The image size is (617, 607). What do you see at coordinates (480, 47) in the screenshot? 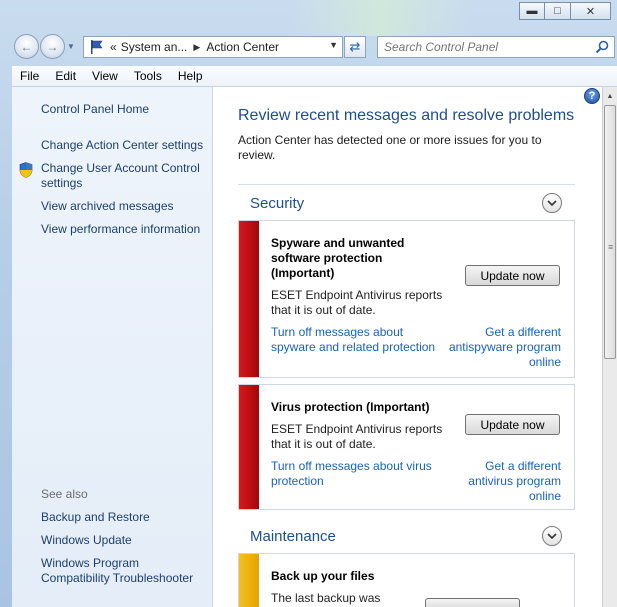
I see `search-input` at bounding box center [480, 47].